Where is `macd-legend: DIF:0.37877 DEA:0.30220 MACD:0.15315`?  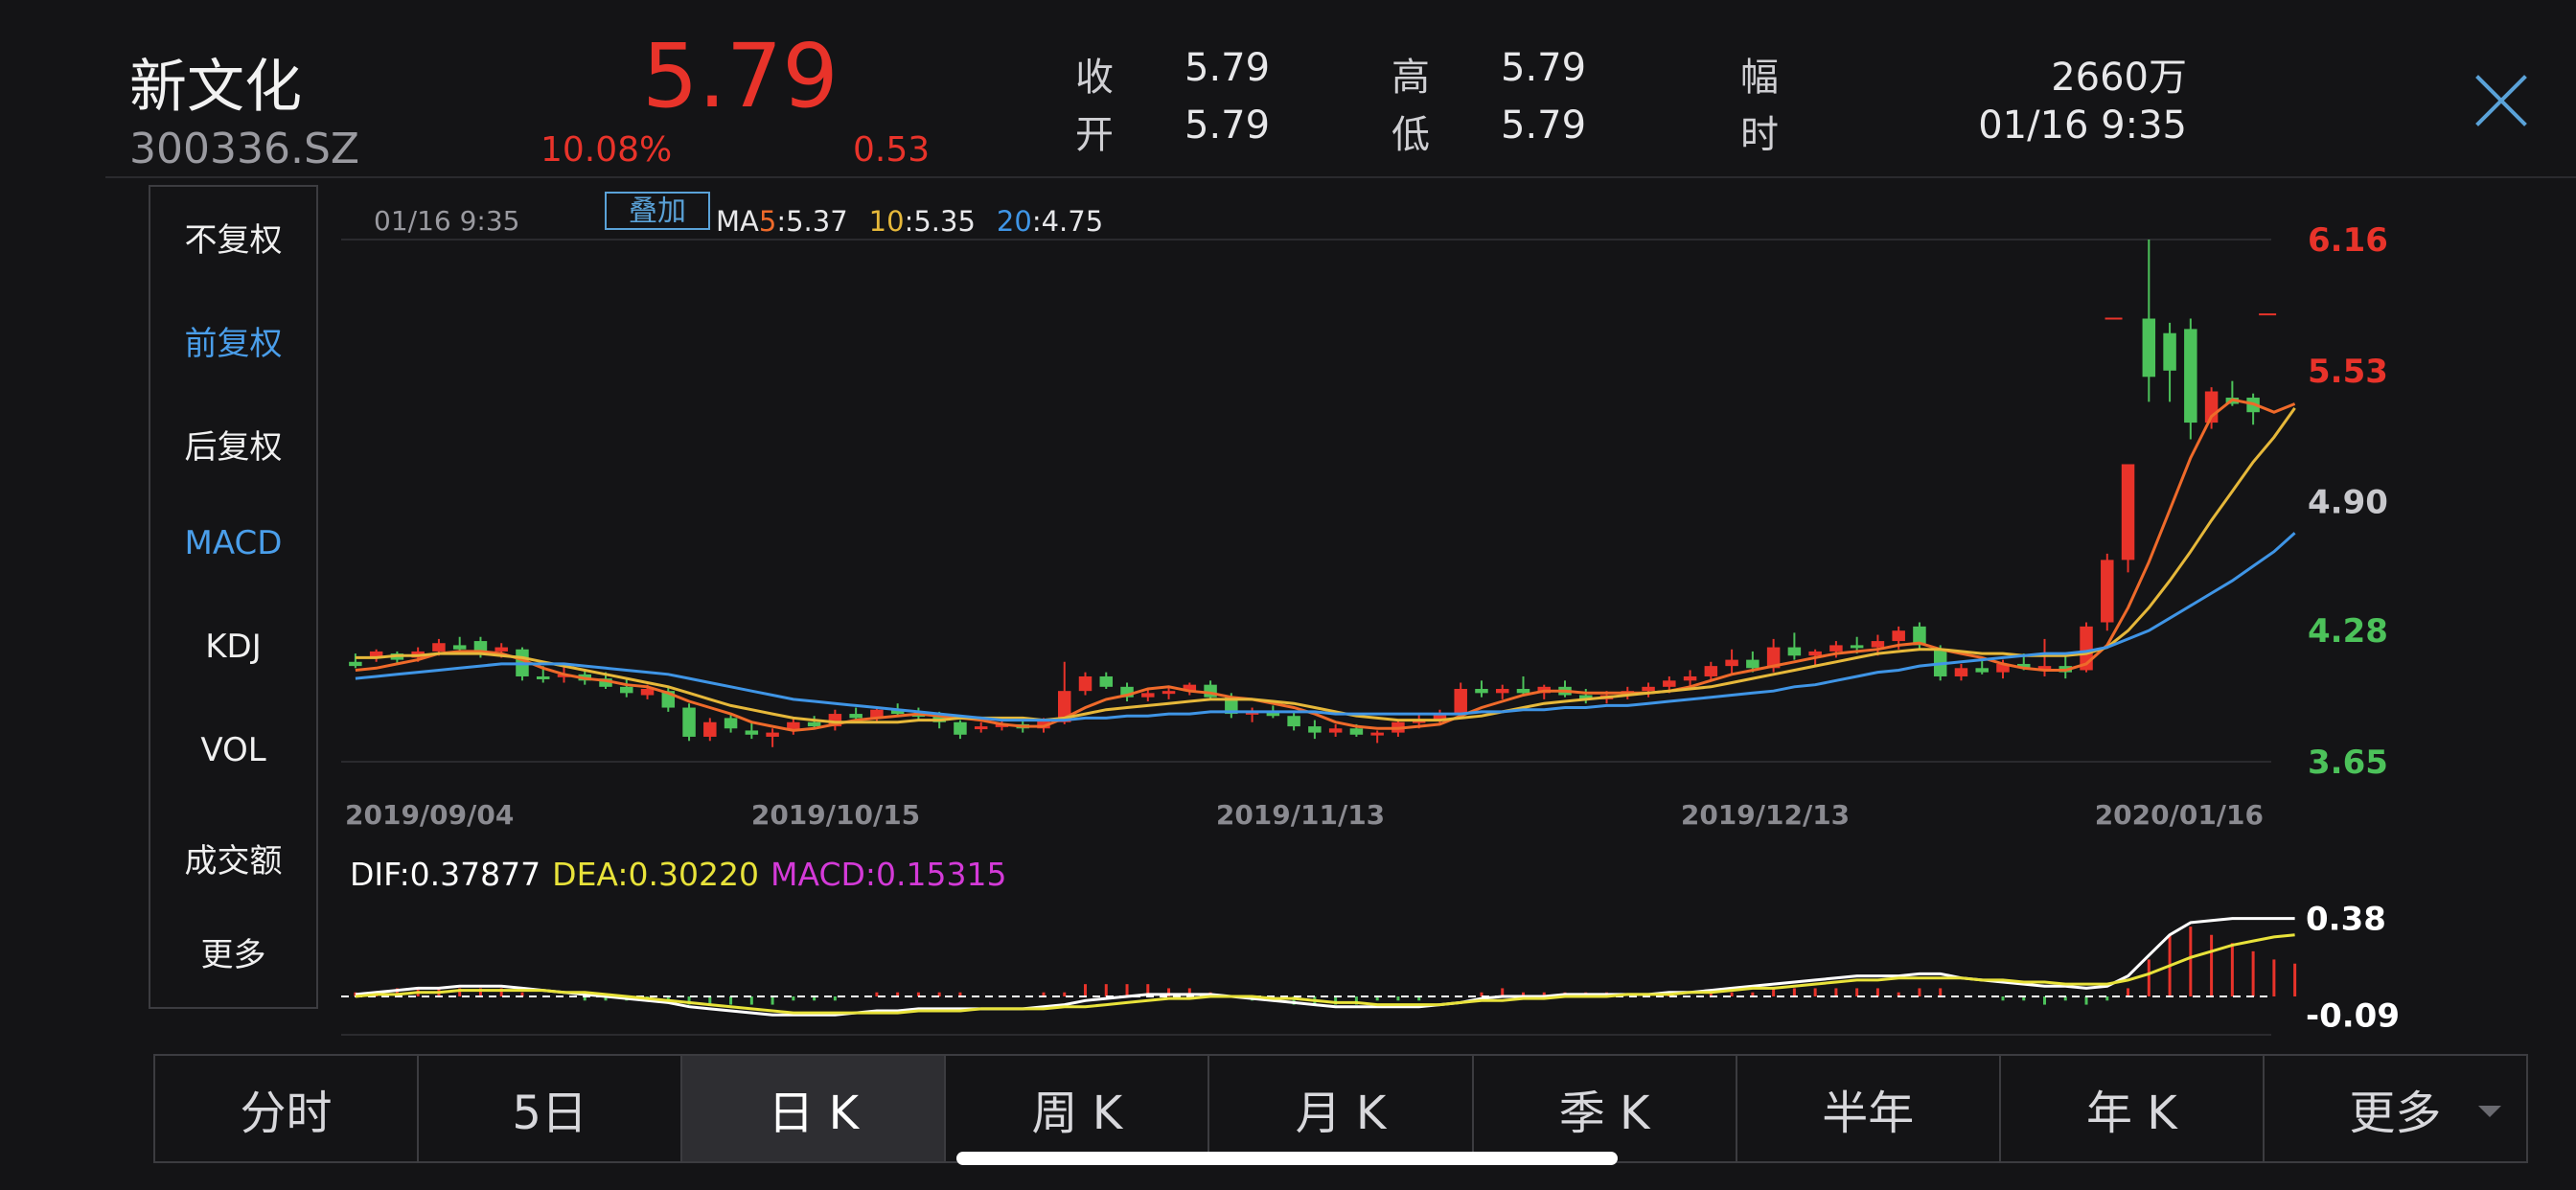
macd-legend: DIF:0.37877 DEA:0.30220 MACD:0.15315 is located at coordinates (678, 874).